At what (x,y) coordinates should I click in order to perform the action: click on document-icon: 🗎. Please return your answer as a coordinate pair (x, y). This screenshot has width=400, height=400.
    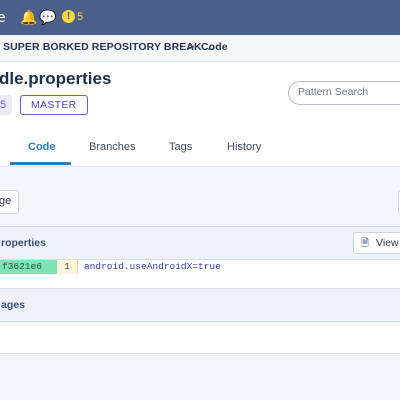
    Looking at the image, I should click on (365, 243).